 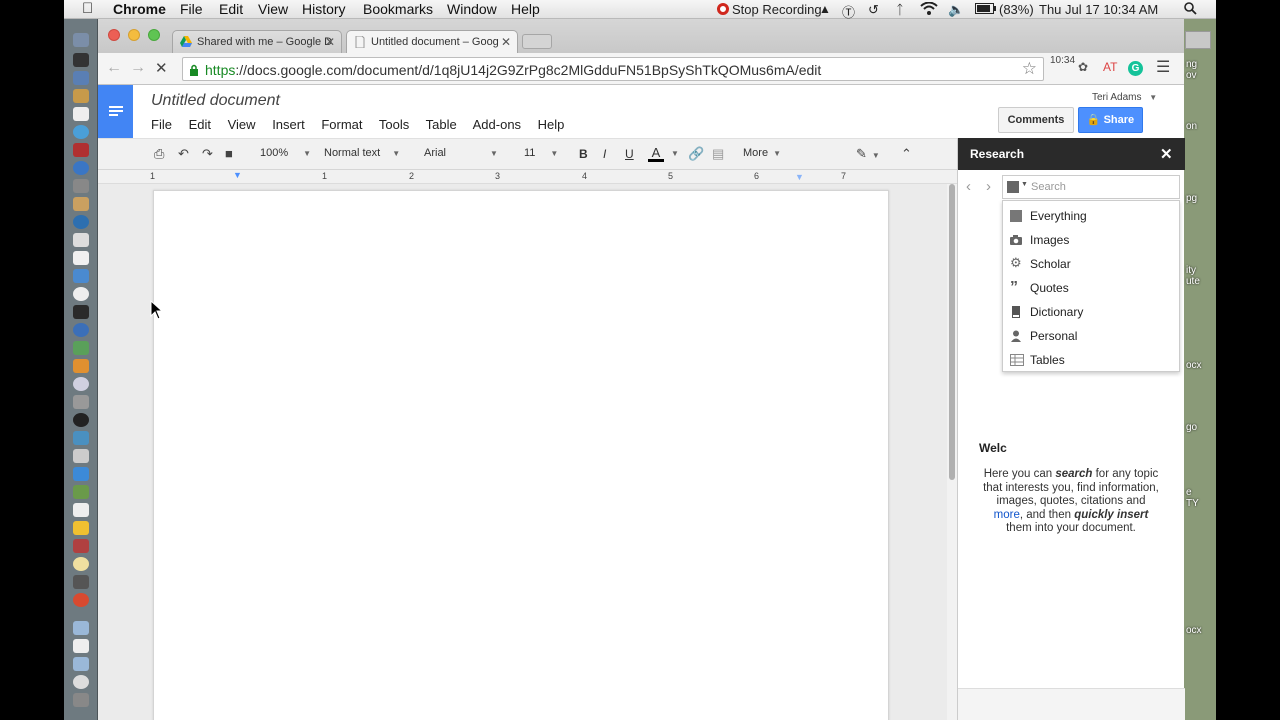 What do you see at coordinates (1189, 492) in the screenshot?
I see `desktop-label: e` at bounding box center [1189, 492].